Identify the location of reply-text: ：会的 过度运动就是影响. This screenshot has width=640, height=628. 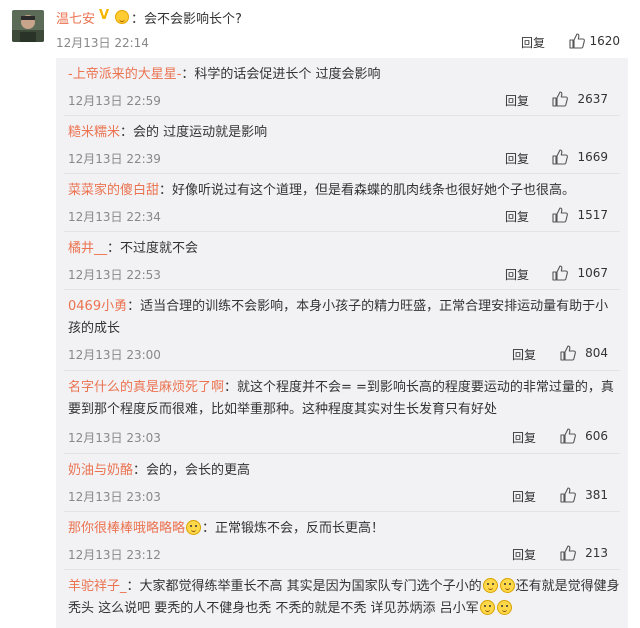
(194, 132).